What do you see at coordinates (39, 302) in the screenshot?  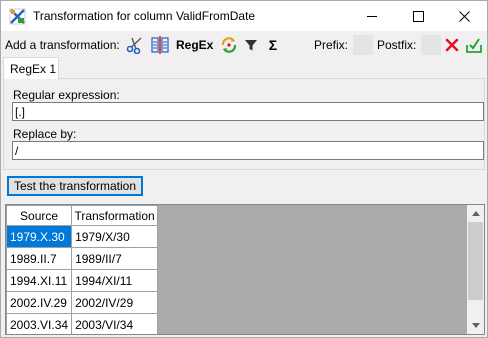 I see `cell-source: 2002.IV.29` at bounding box center [39, 302].